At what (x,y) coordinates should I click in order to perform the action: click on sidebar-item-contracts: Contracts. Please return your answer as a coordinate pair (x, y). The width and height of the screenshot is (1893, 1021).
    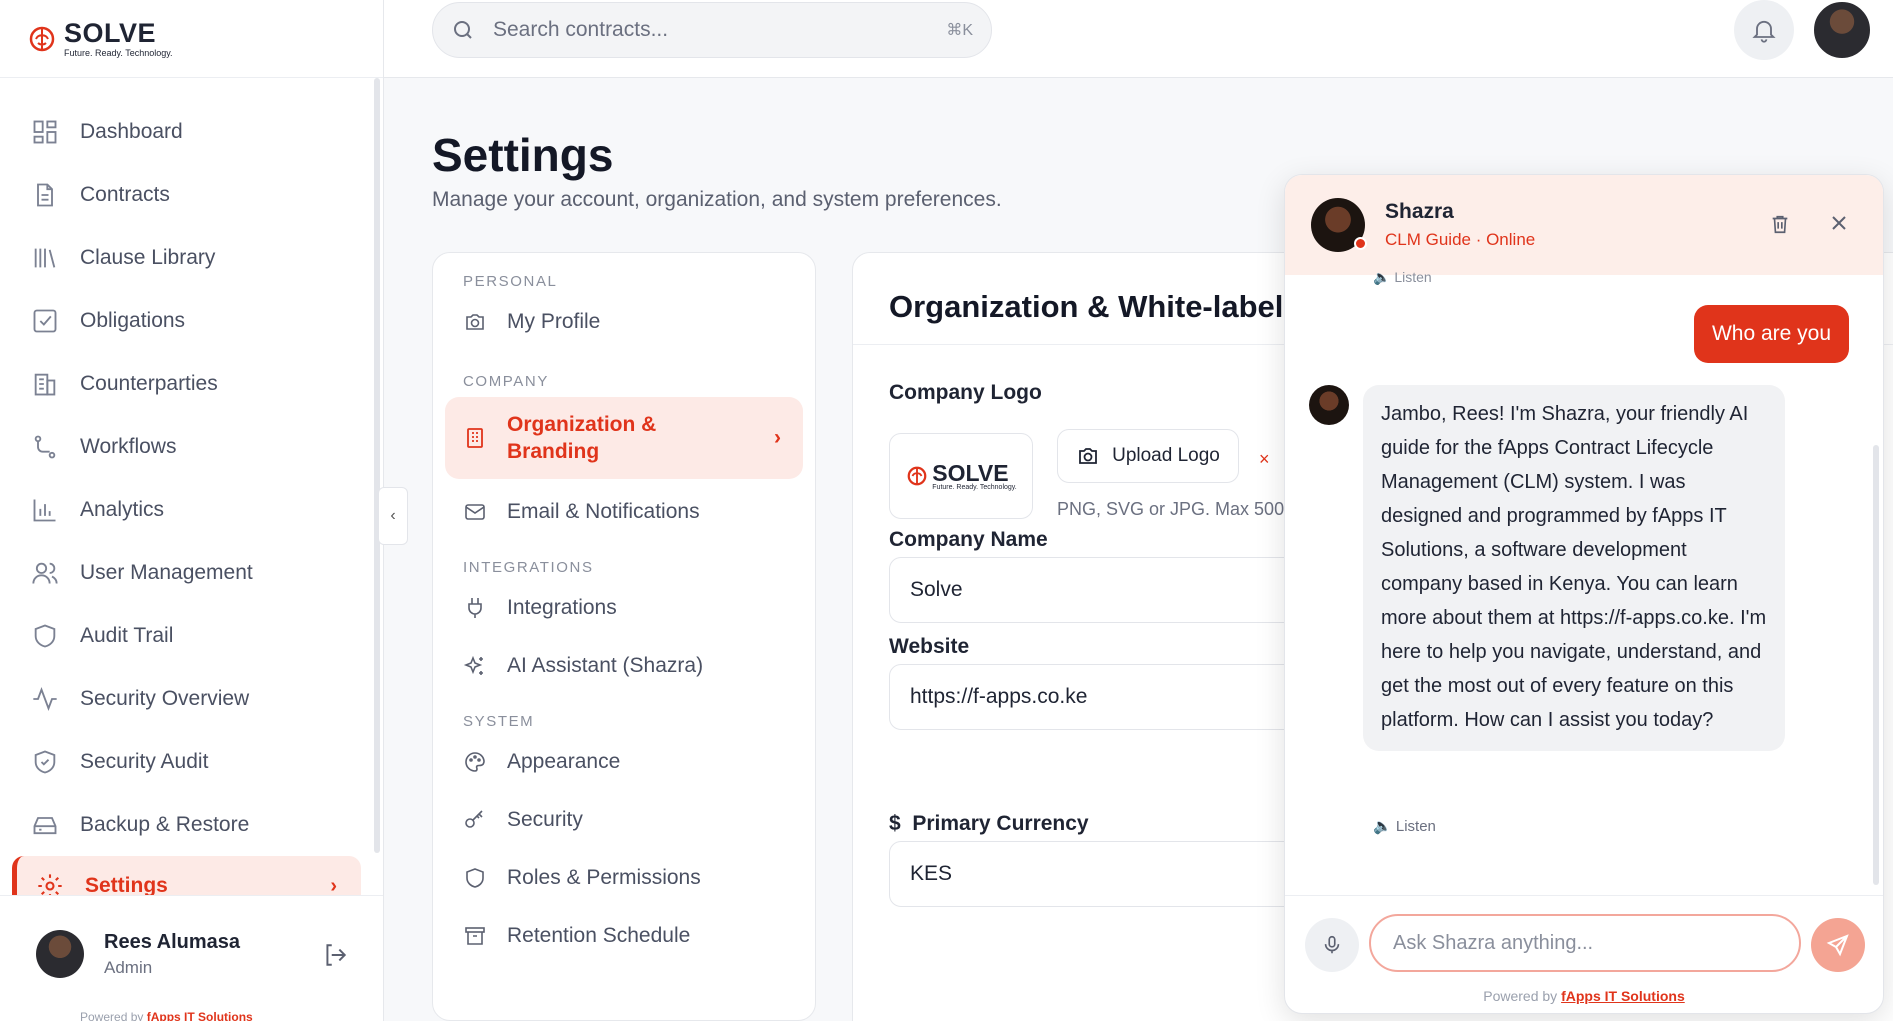
    Looking at the image, I should click on (191, 194).